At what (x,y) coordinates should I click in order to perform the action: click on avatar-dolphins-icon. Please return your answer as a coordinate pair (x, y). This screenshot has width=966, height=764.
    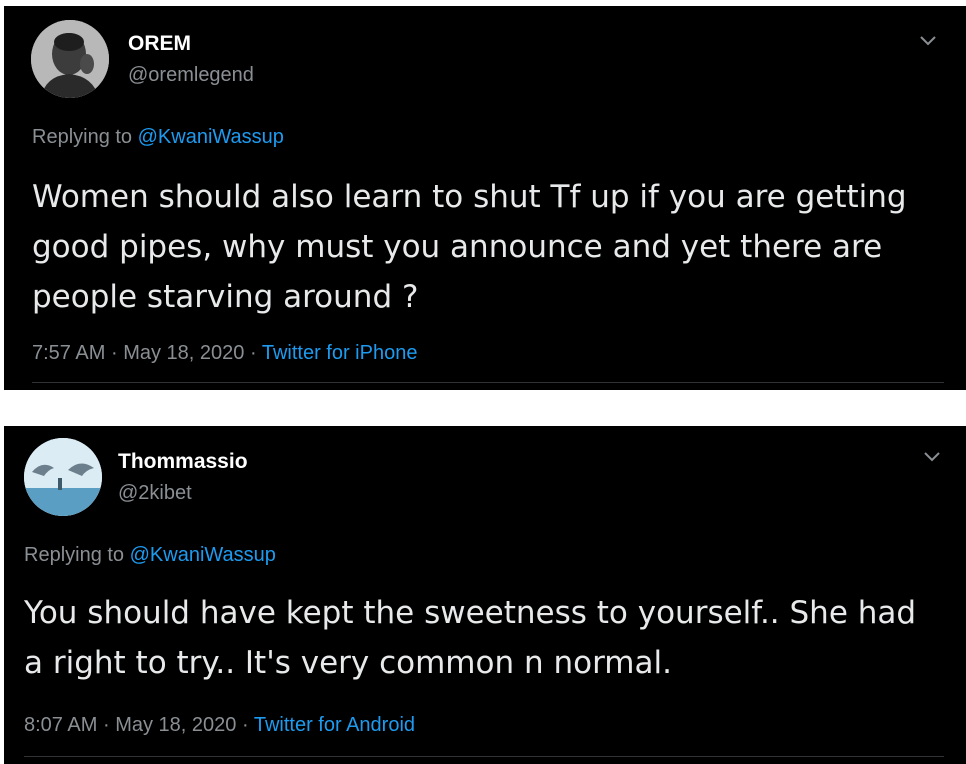
    Looking at the image, I should click on (63, 477).